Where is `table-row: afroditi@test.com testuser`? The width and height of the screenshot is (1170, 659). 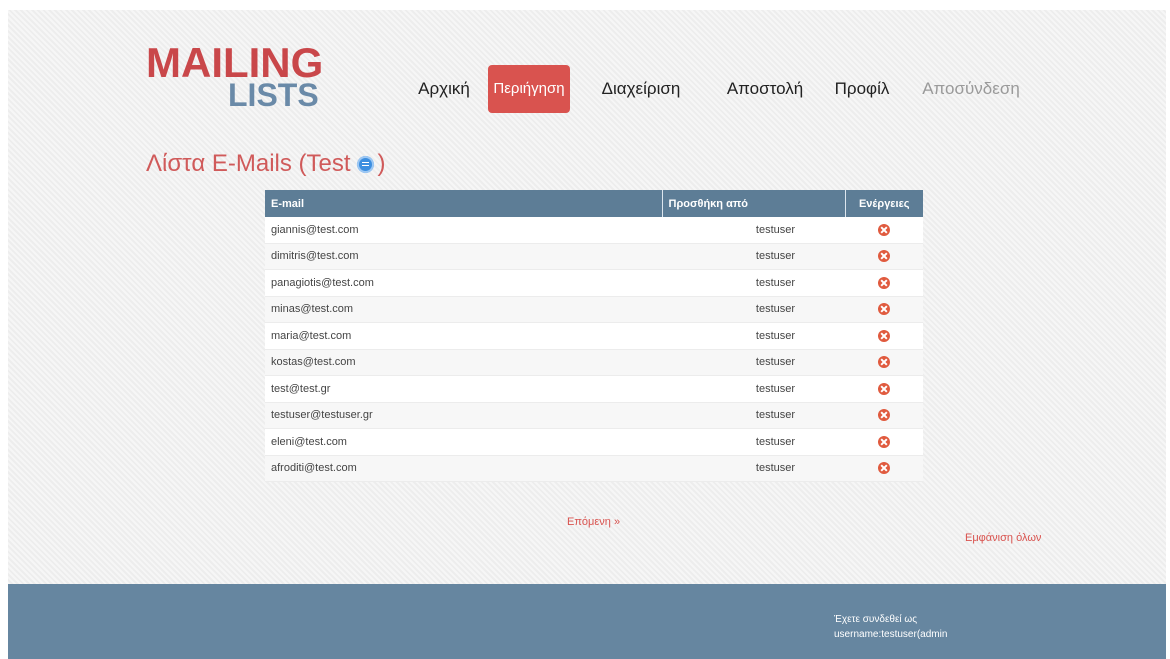
table-row: afroditi@test.com testuser is located at coordinates (594, 468).